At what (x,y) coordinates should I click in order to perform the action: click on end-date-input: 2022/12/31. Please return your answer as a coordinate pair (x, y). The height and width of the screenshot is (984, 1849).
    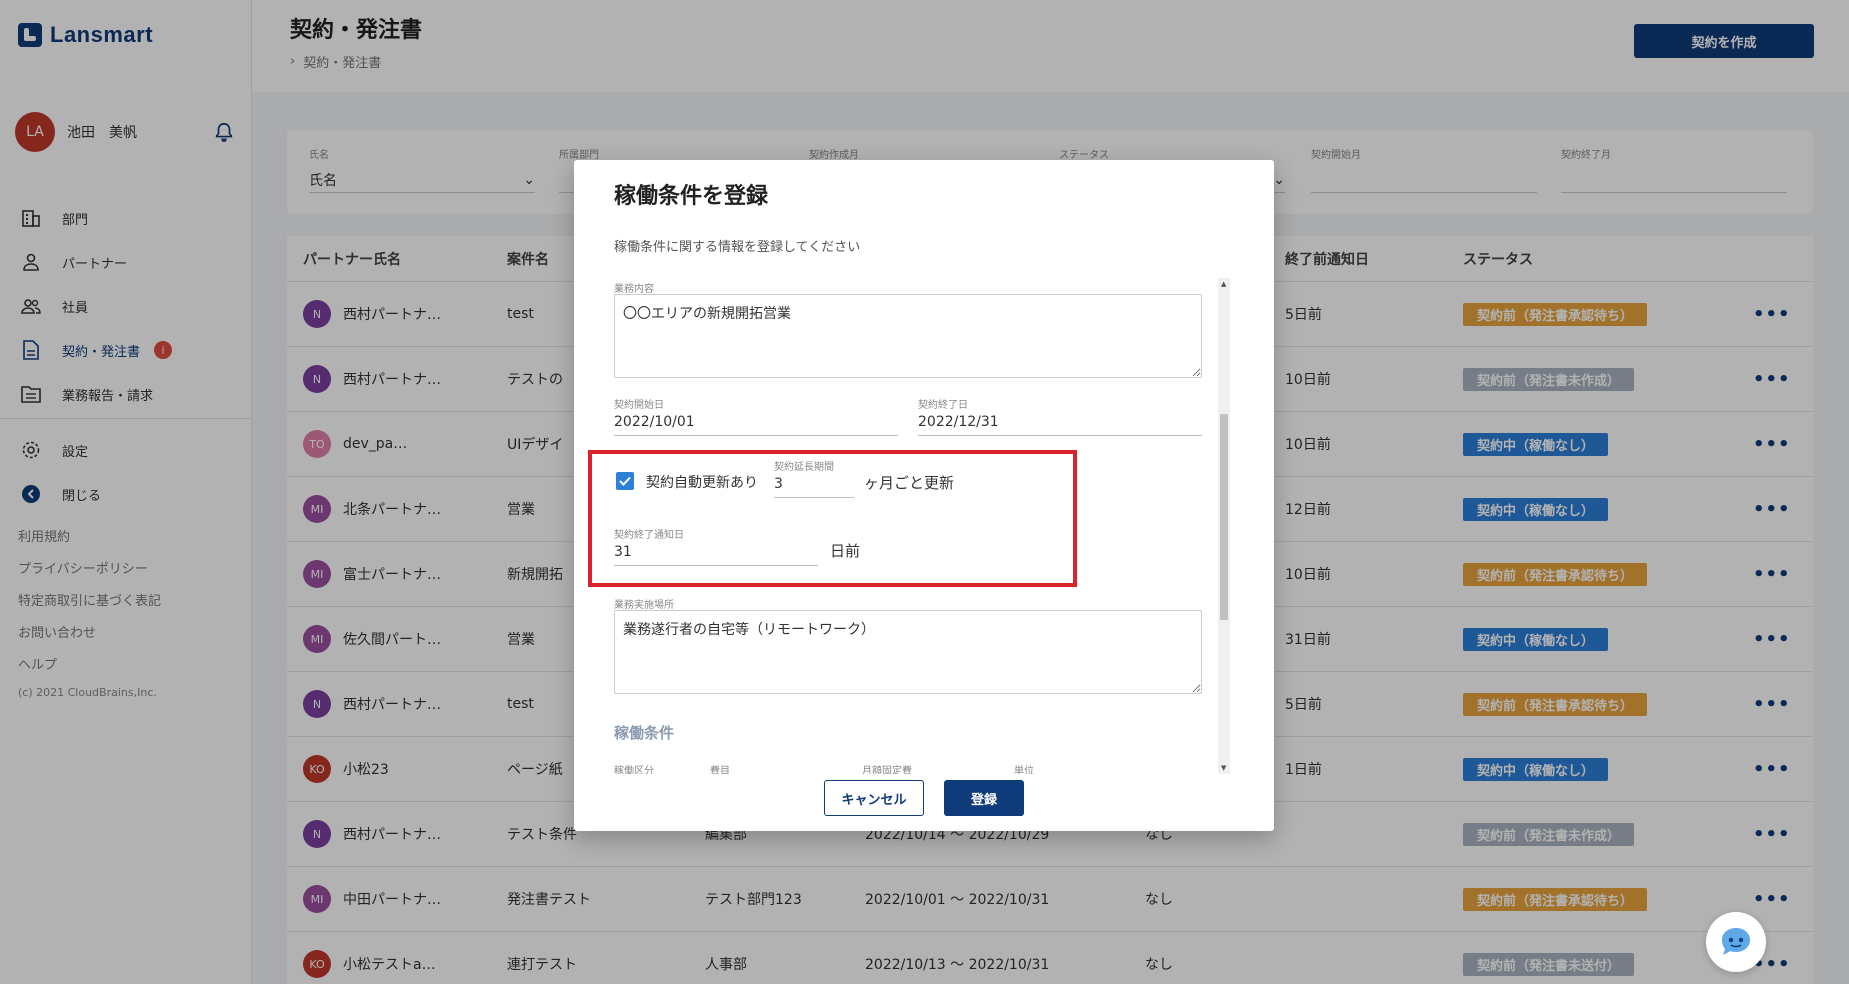
    Looking at the image, I should click on (1060, 422).